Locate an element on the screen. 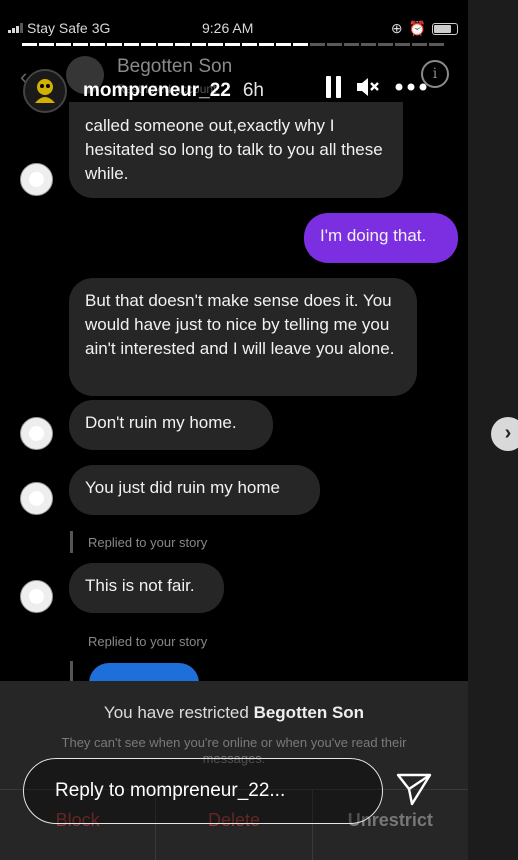 The image size is (518, 860). story-controls is located at coordinates (376, 87).